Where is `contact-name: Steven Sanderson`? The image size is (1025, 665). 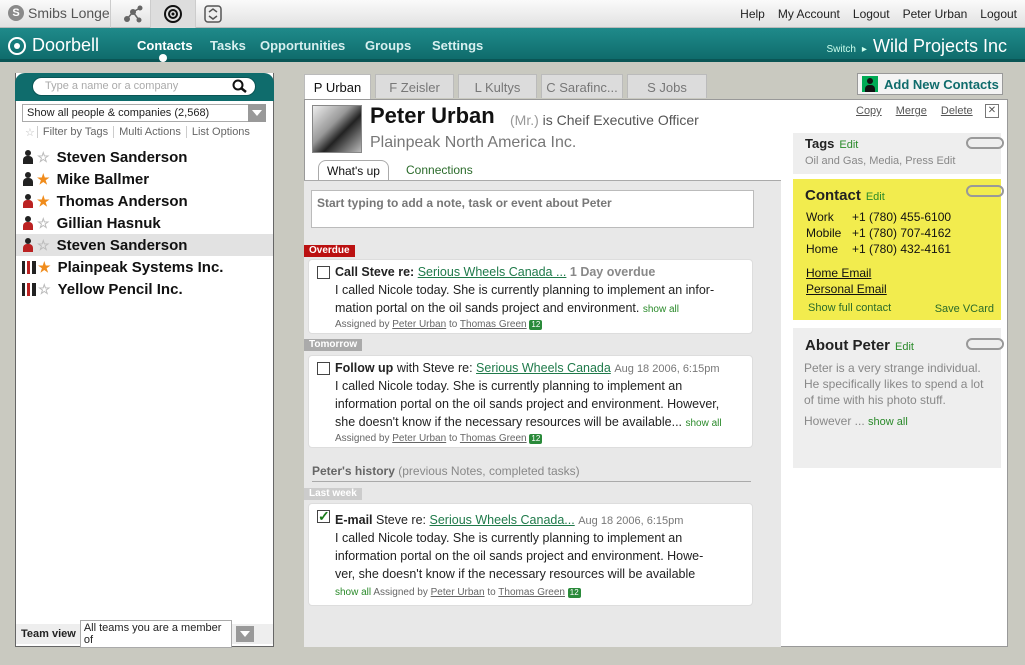
contact-name: Steven Sanderson is located at coordinates (122, 157).